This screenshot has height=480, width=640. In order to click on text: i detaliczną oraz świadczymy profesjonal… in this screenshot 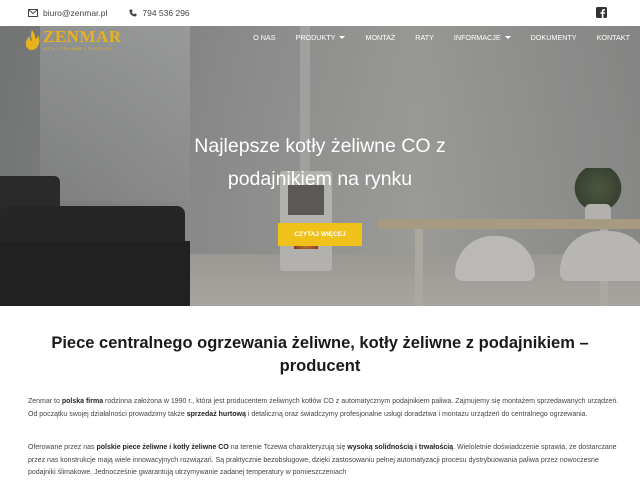, I will do `click(416, 414)`.